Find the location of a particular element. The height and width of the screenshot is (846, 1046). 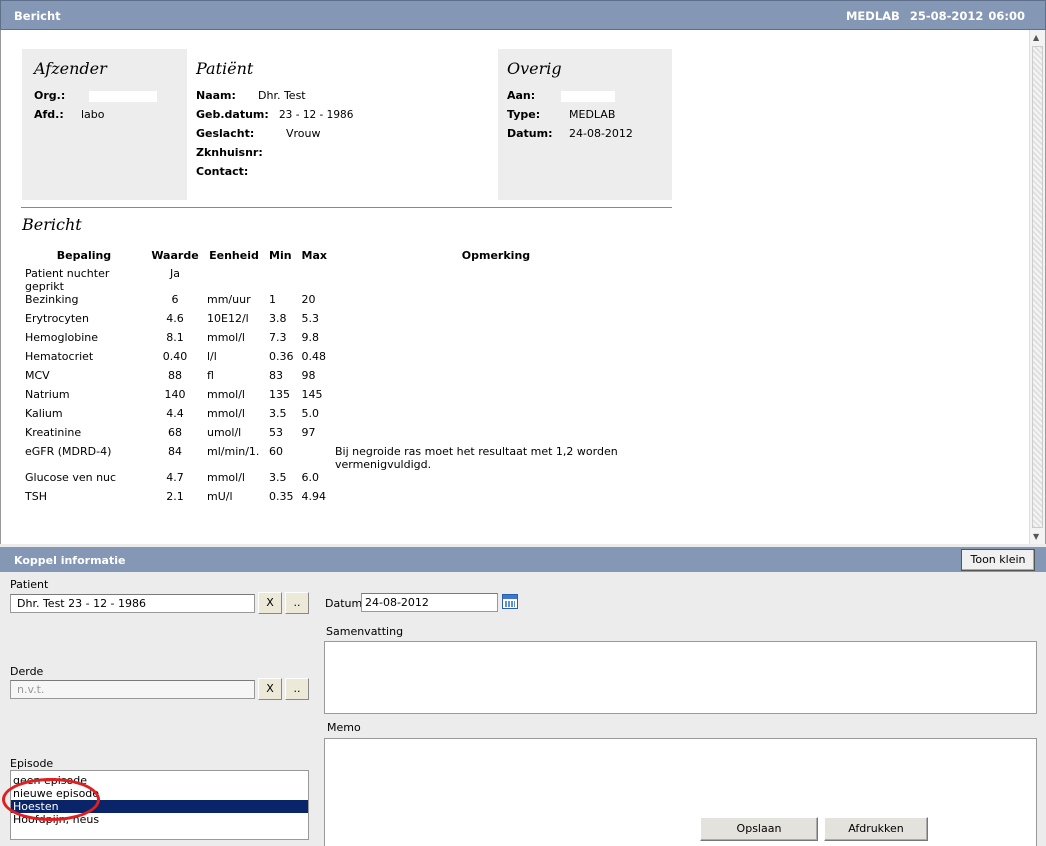

section-divider is located at coordinates (346, 207).